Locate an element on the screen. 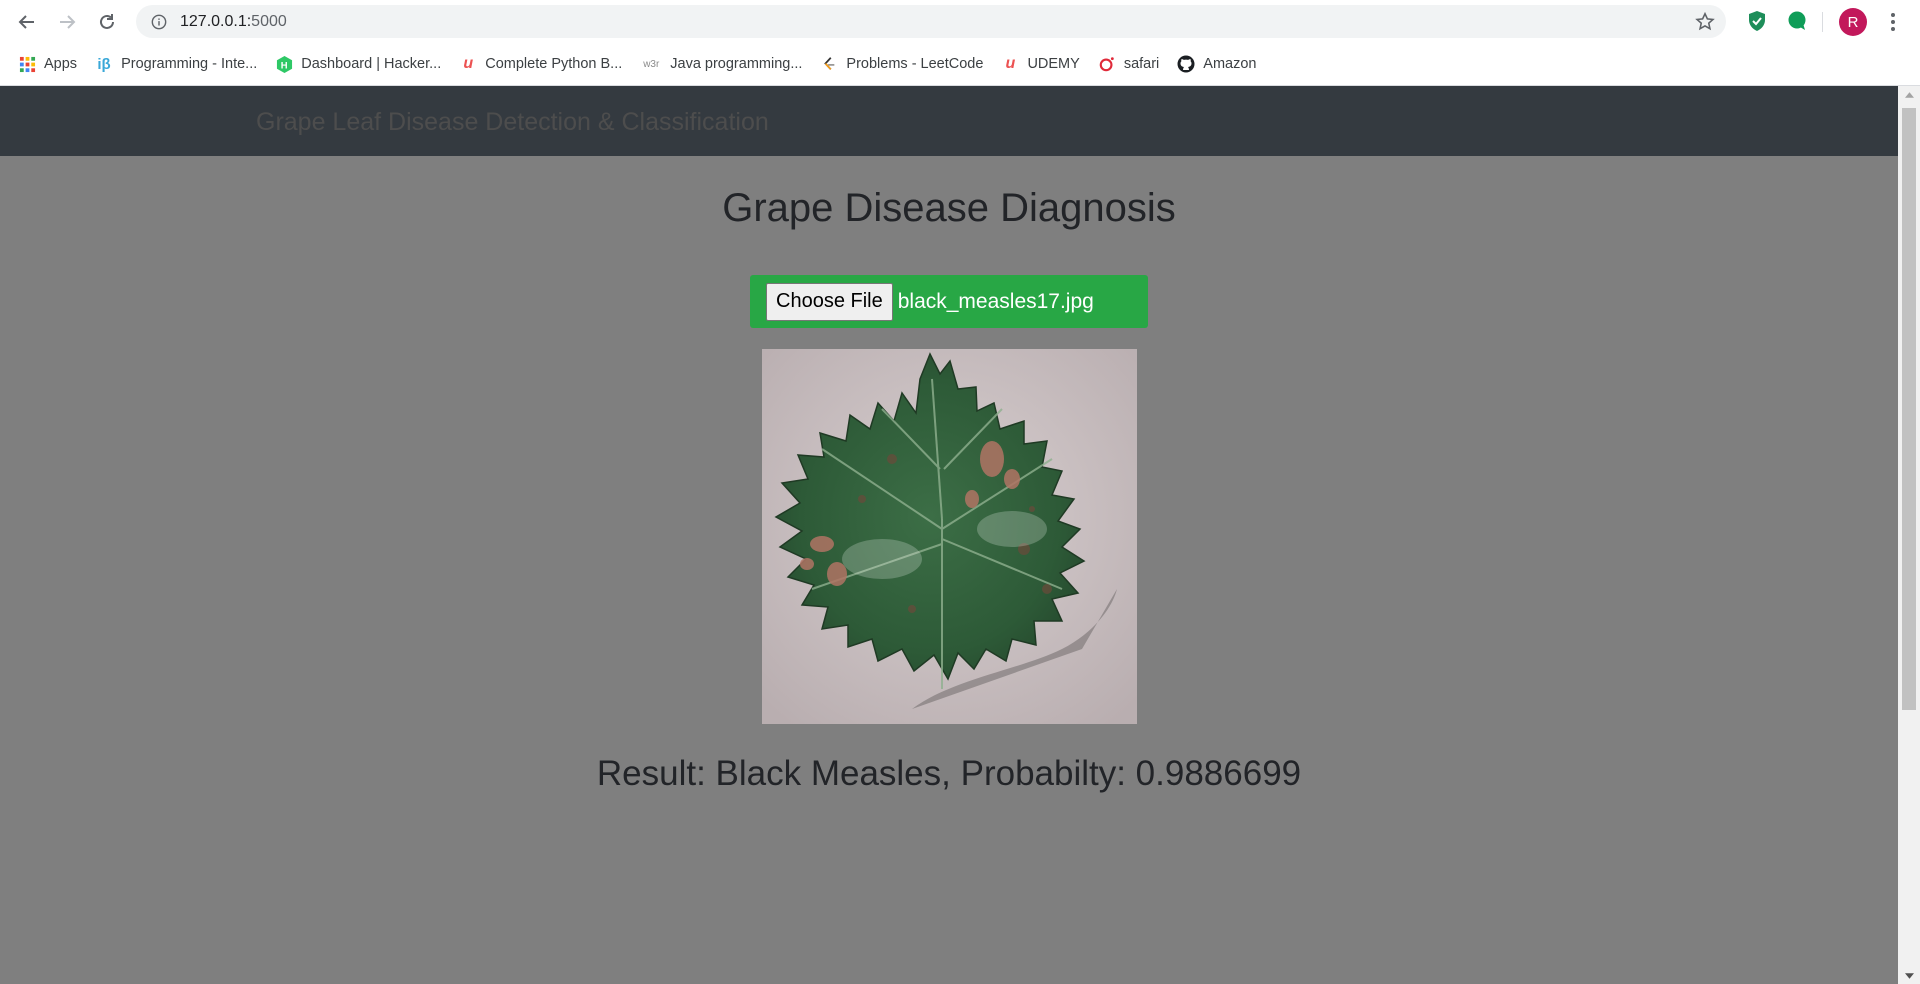  file-upload-container: Choose File black_measles17.jpg is located at coordinates (949, 301).